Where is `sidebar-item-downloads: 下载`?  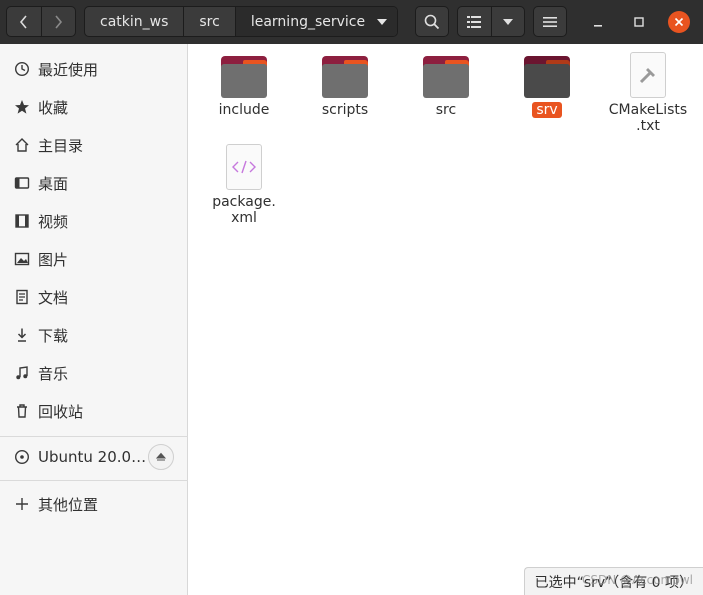
sidebar-item-downloads: 下载 is located at coordinates (94, 335).